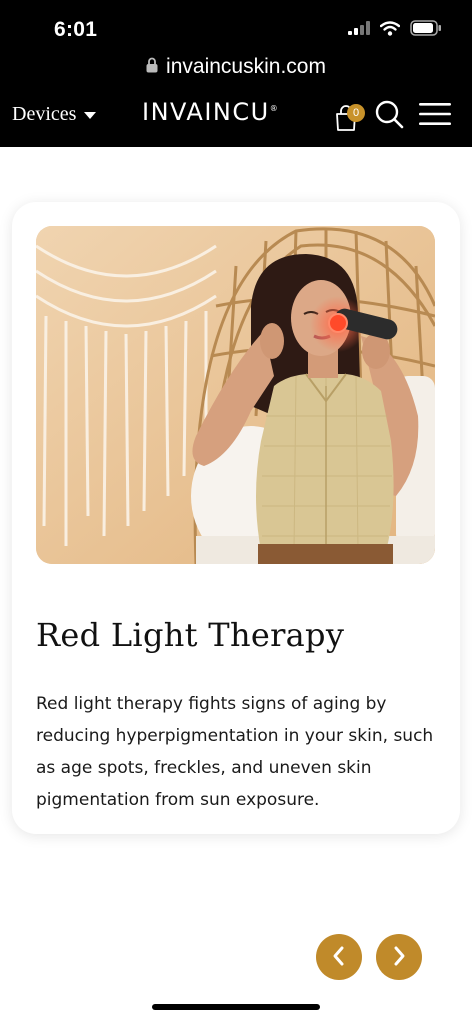 This screenshot has height=1020, width=472. I want to click on search-icon, so click(389, 116).